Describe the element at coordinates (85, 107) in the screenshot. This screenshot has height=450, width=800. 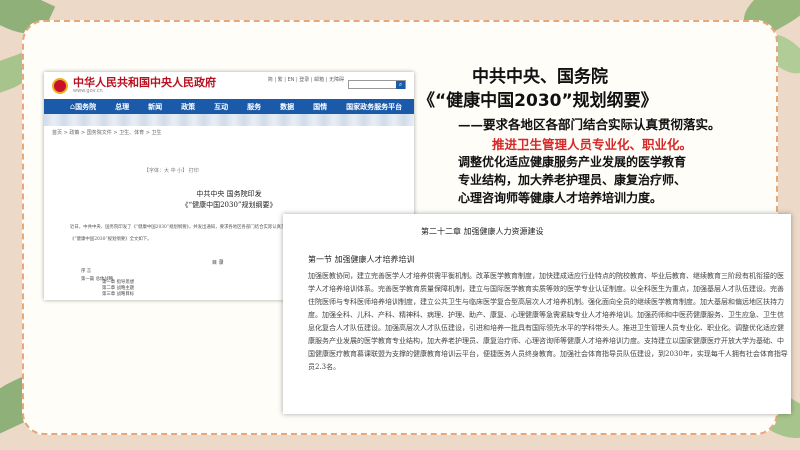
I see `nav-item: 国务院` at that location.